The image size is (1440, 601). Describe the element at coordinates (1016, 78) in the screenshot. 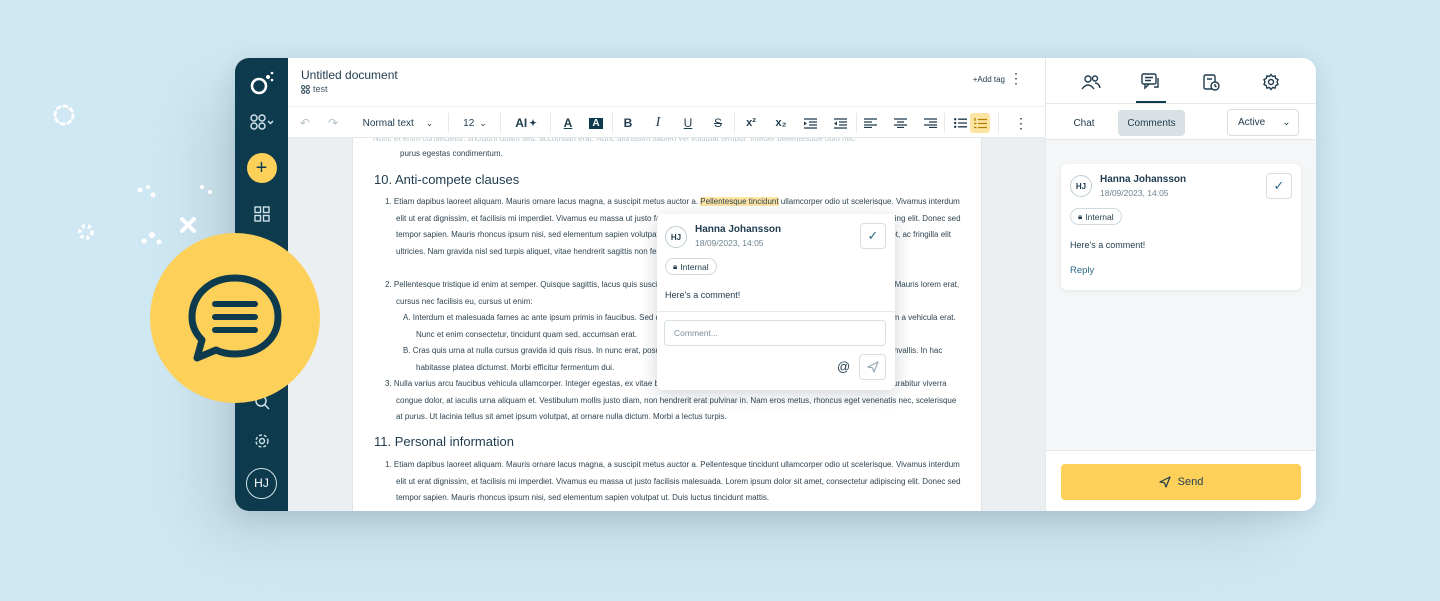

I see `more-options-icon: ⋮` at that location.